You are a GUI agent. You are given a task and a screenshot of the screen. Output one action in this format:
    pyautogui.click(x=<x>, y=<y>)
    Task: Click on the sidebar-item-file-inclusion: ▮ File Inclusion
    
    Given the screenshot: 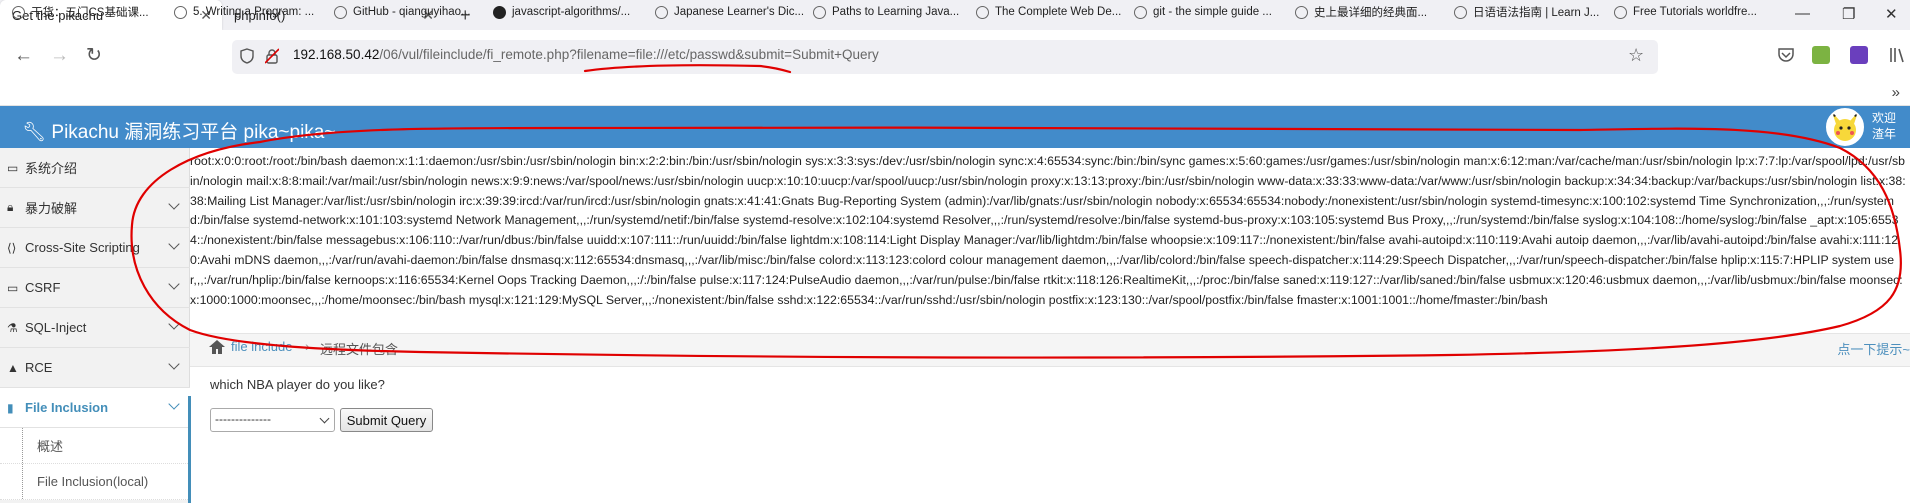 What is the action you would take?
    pyautogui.click(x=95, y=408)
    